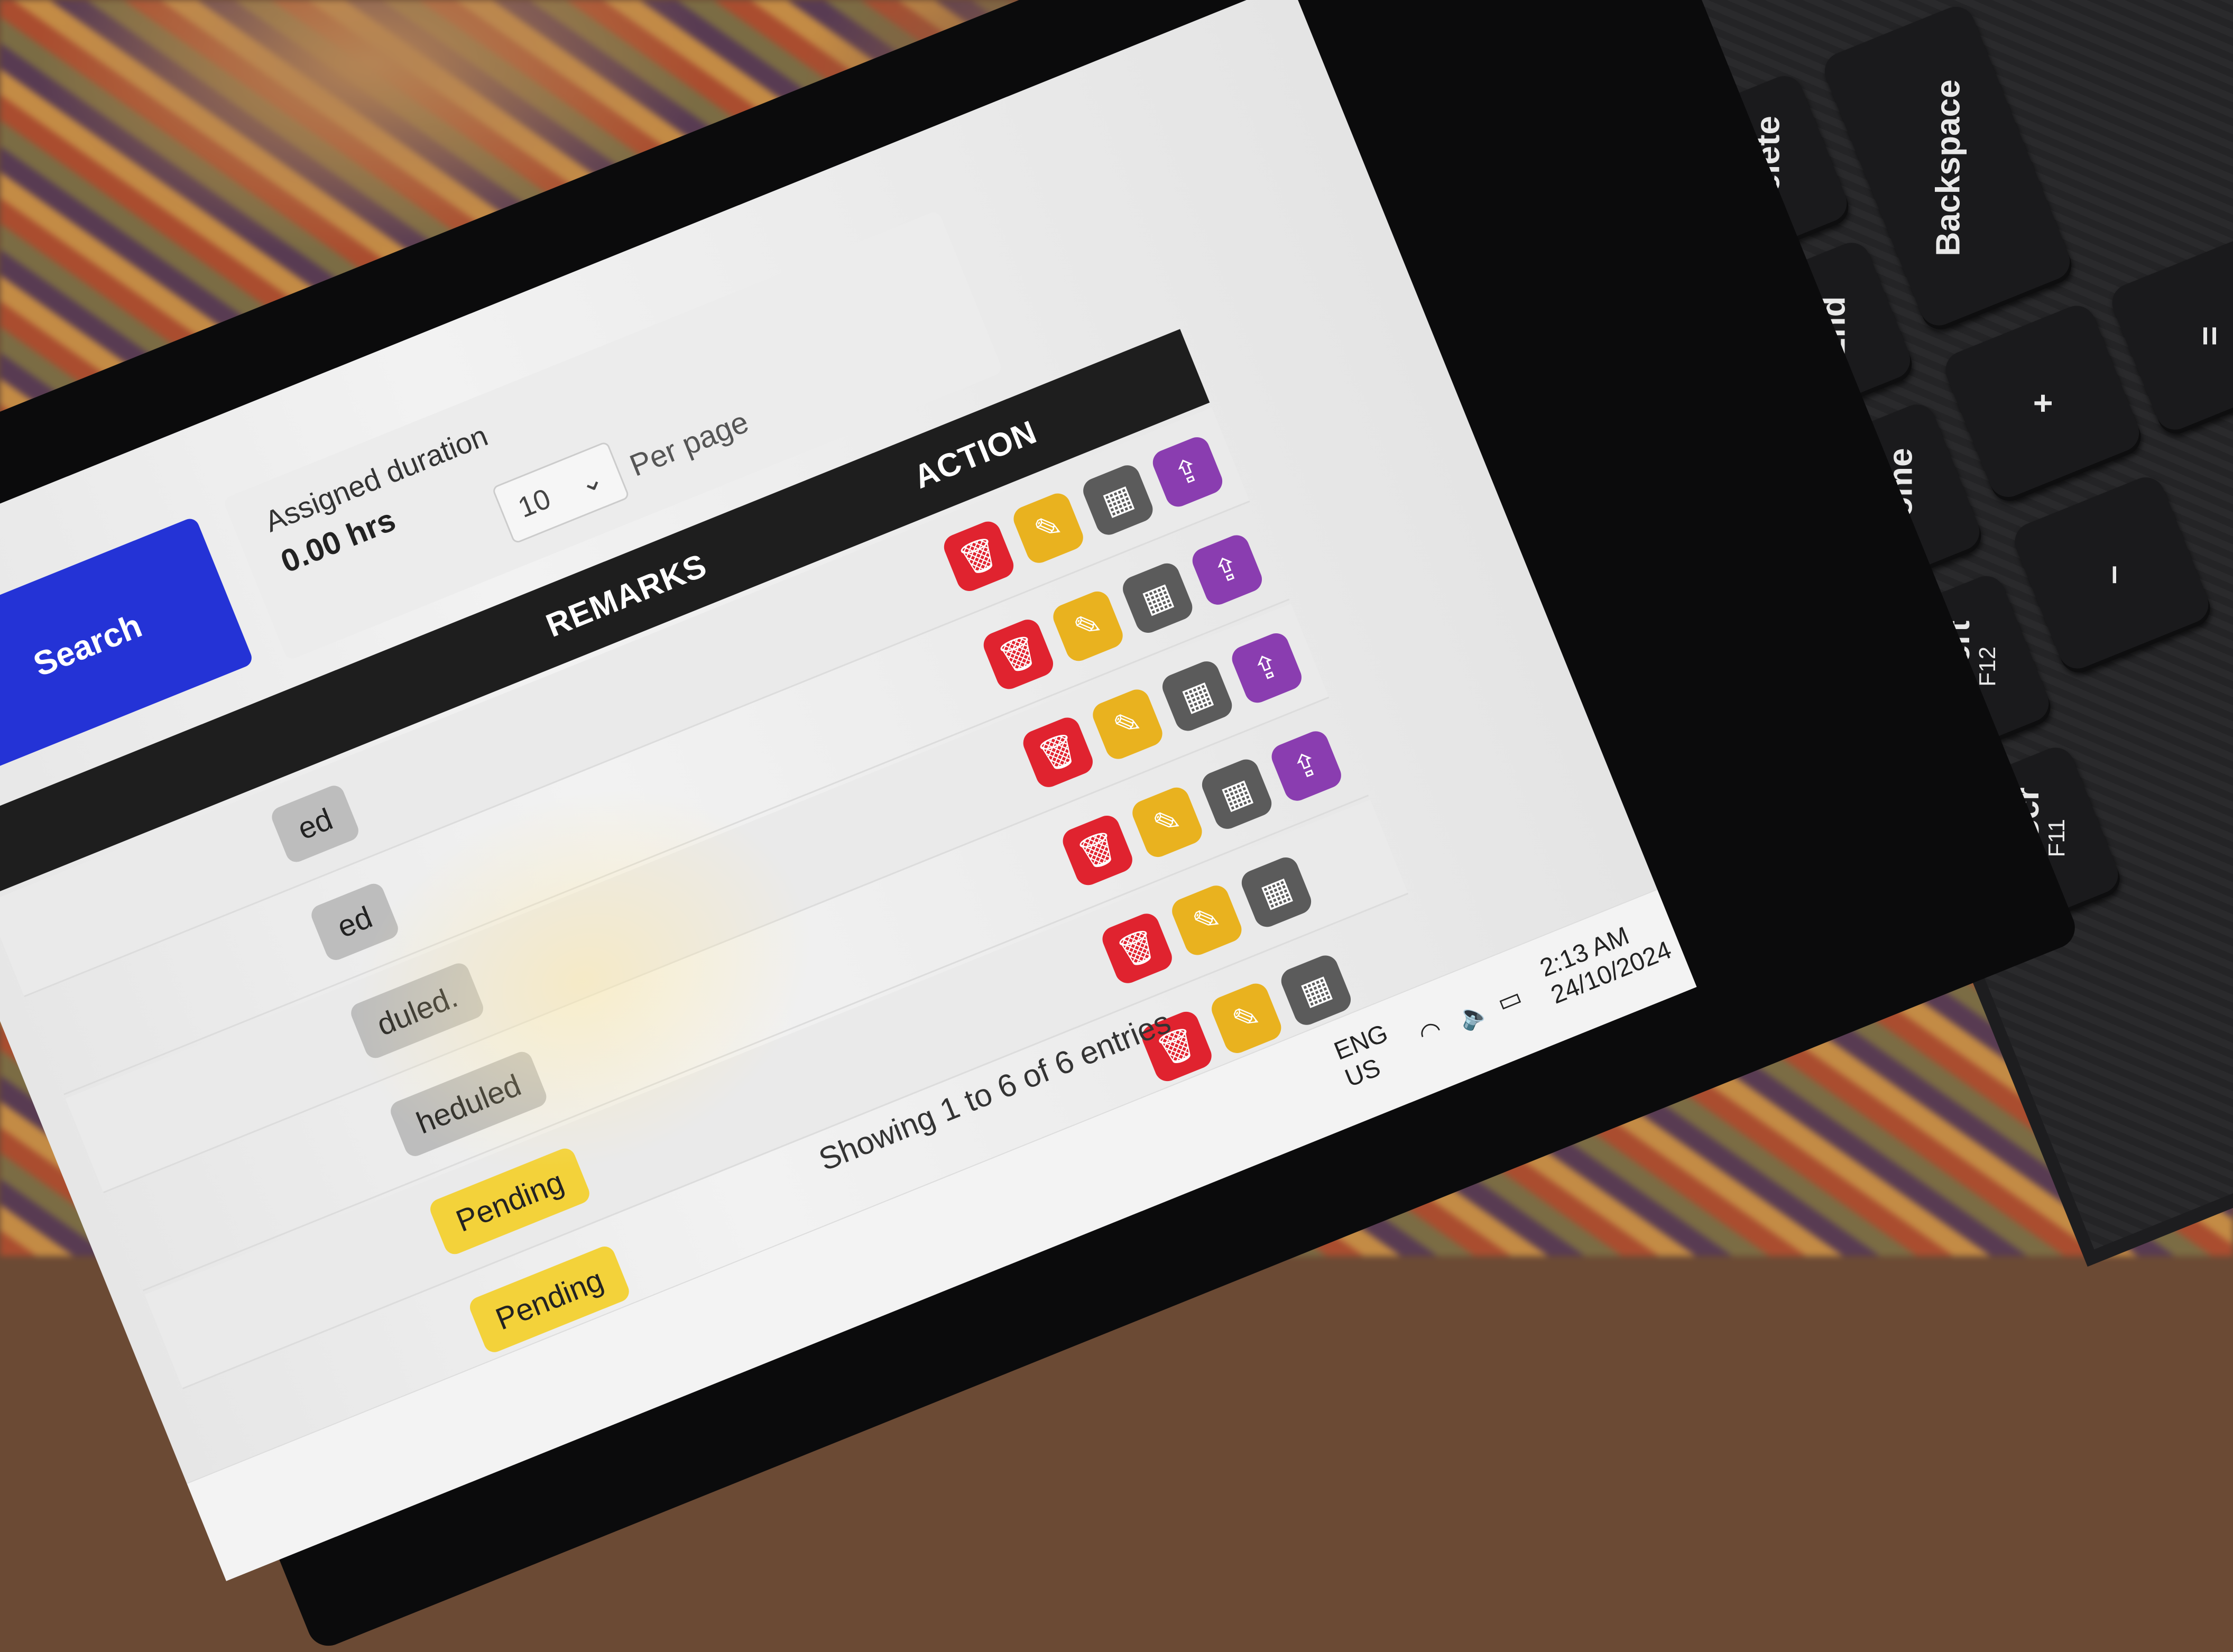  What do you see at coordinates (1509, 1000) in the screenshot?
I see `battery-icon: ▭` at bounding box center [1509, 1000].